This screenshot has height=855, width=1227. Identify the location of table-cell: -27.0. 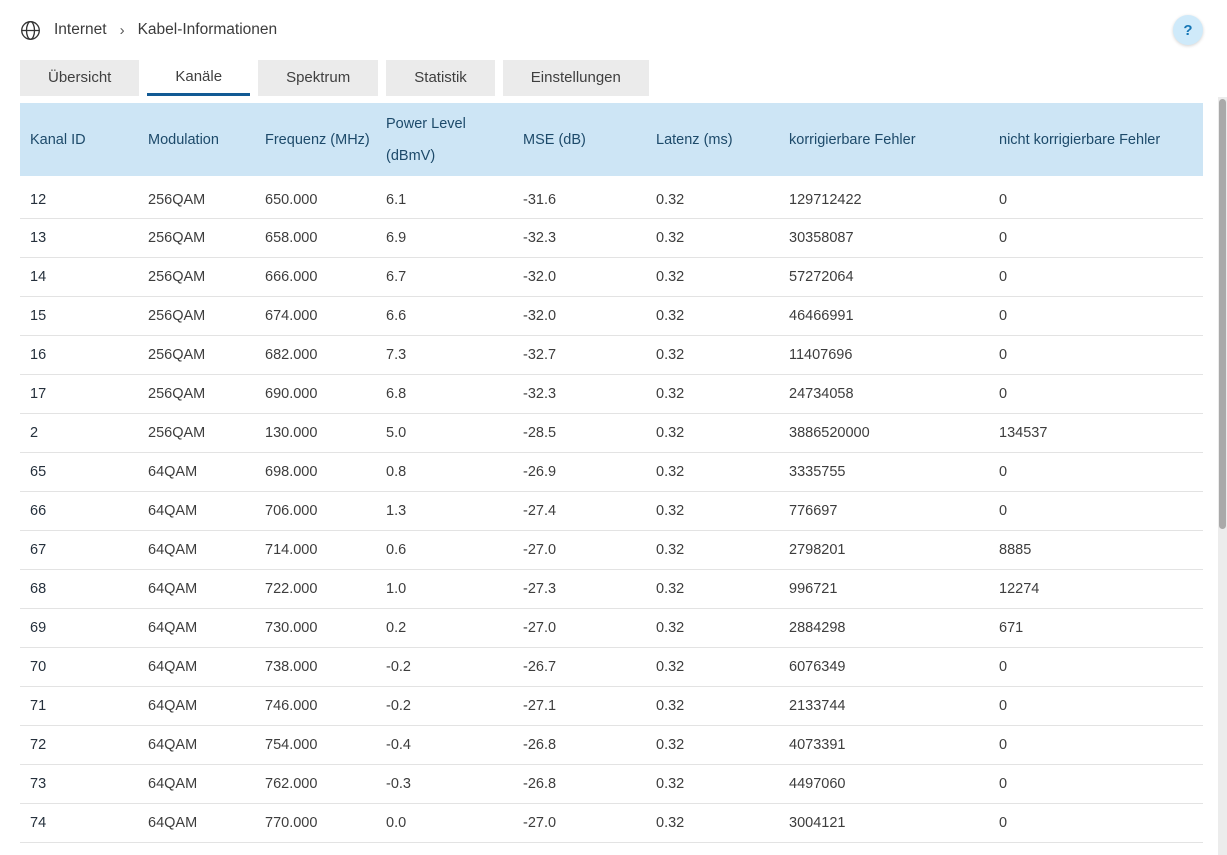
(579, 628).